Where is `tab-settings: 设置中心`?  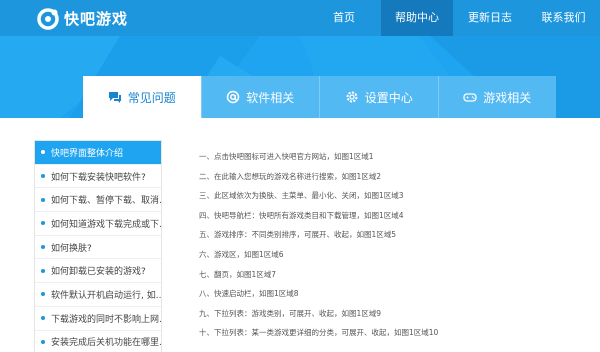
tab-settings: 设置中心 is located at coordinates (378, 97).